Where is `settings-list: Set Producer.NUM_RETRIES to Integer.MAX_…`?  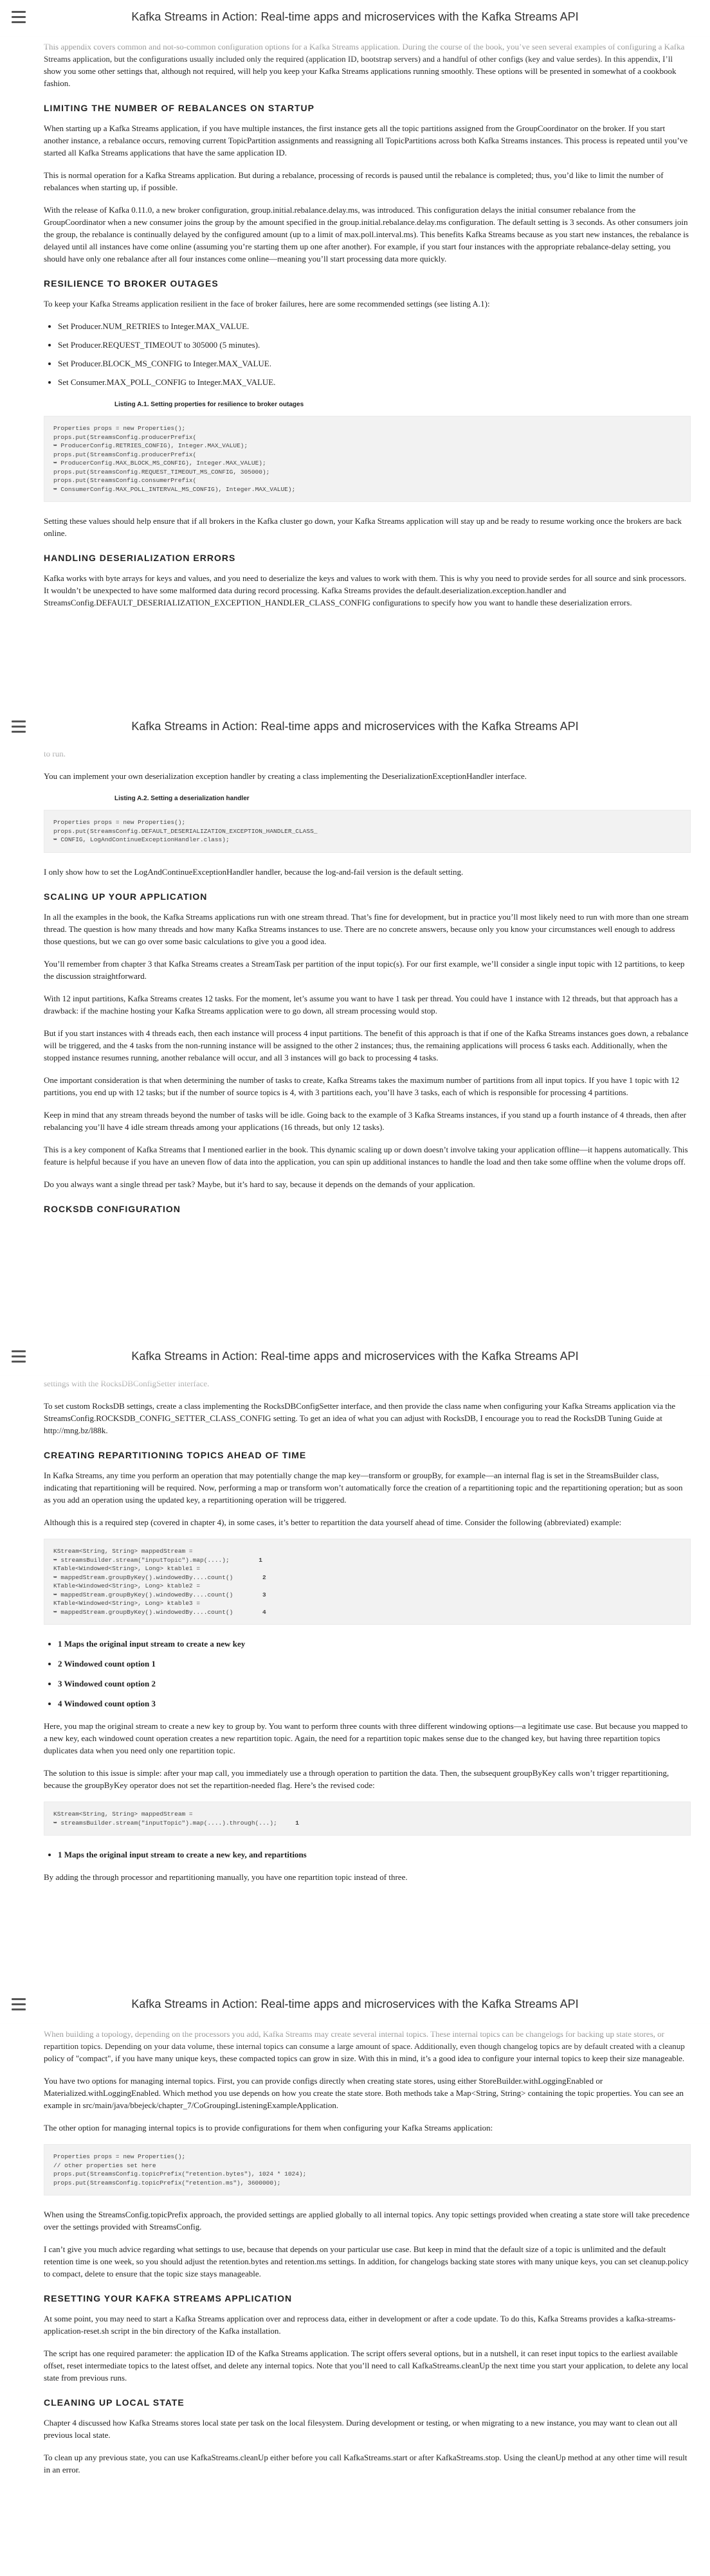
settings-list: Set Producer.NUM_RETRIES to Integer.MAX_… is located at coordinates (367, 354).